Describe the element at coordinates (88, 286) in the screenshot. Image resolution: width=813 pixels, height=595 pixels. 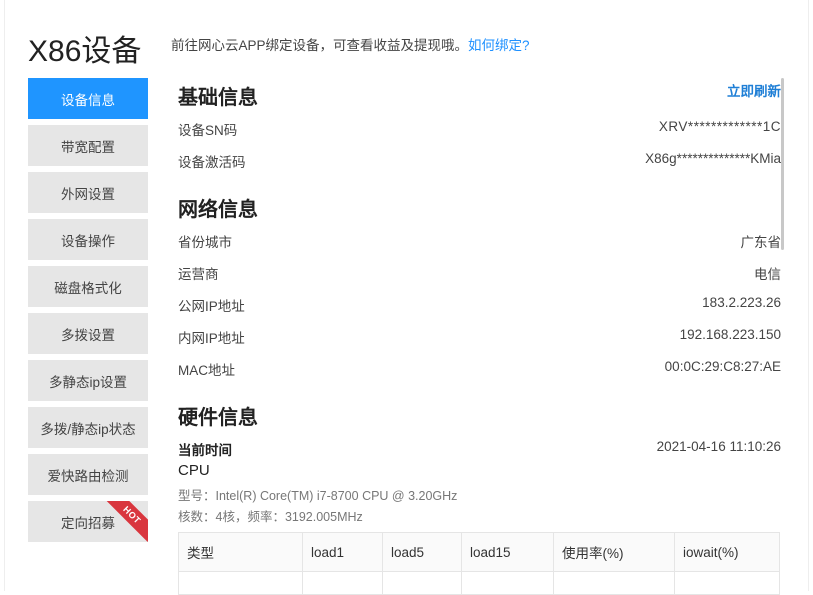
I see `sidebar-item-disk-format: 磁盘格式化` at that location.